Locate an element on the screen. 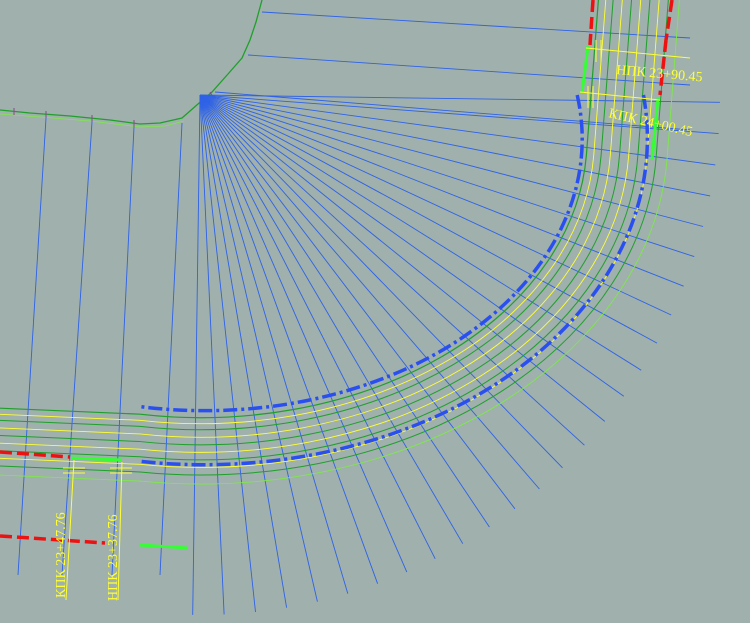  label-kk-bottom: КПК 23+47.76 is located at coordinates (61, 555).